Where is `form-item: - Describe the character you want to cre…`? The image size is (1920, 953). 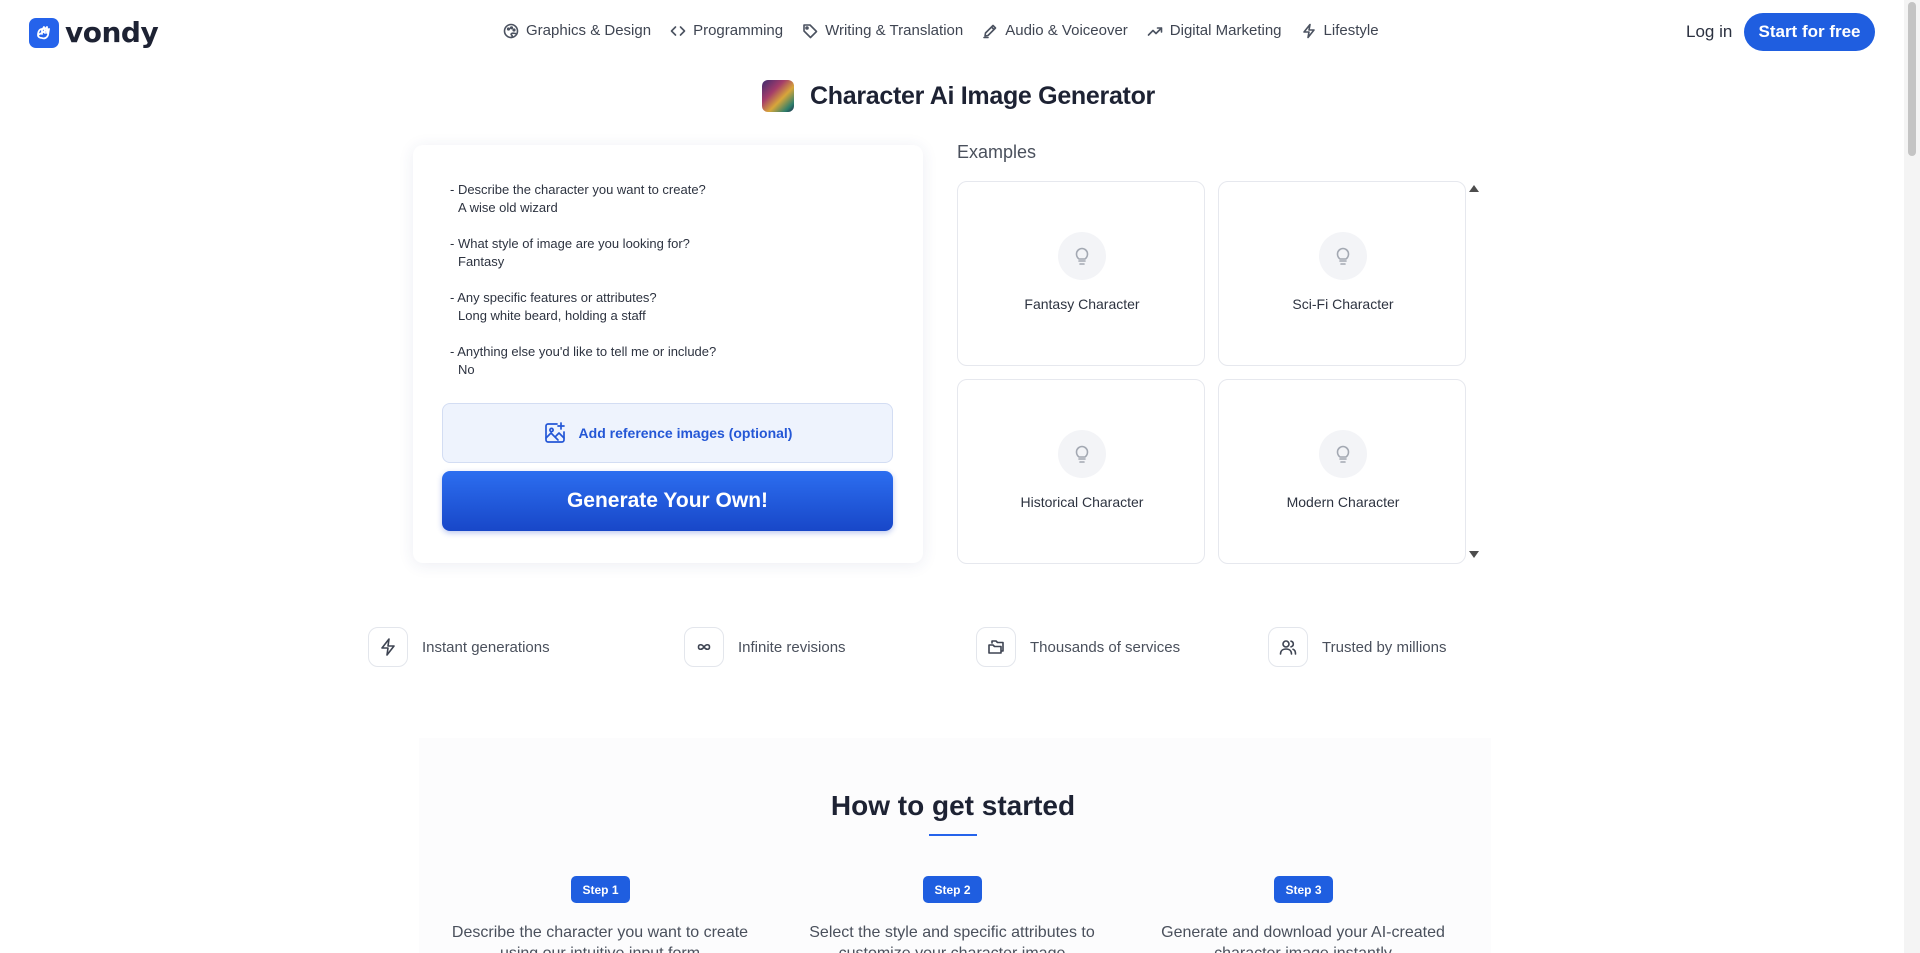 form-item: - Describe the character you want to cre… is located at coordinates (660, 199).